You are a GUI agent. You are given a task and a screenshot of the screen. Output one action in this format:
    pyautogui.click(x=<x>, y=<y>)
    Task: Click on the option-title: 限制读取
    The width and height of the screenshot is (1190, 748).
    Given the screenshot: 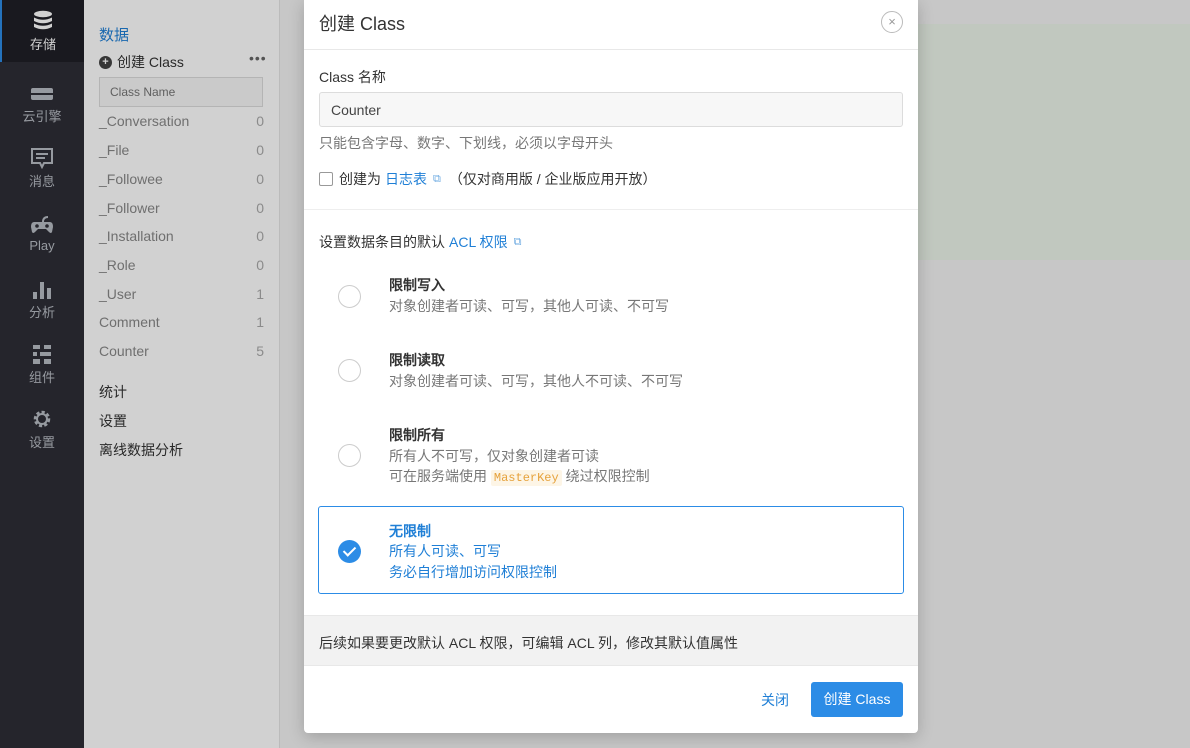 What is the action you would take?
    pyautogui.click(x=417, y=360)
    